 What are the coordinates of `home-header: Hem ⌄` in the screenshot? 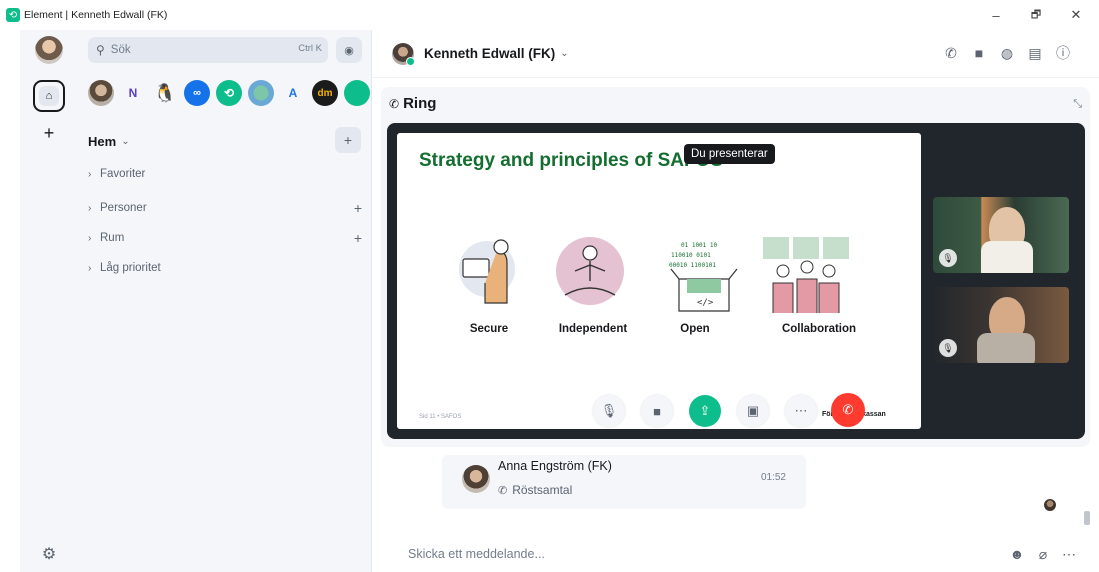 It's located at (230, 141).